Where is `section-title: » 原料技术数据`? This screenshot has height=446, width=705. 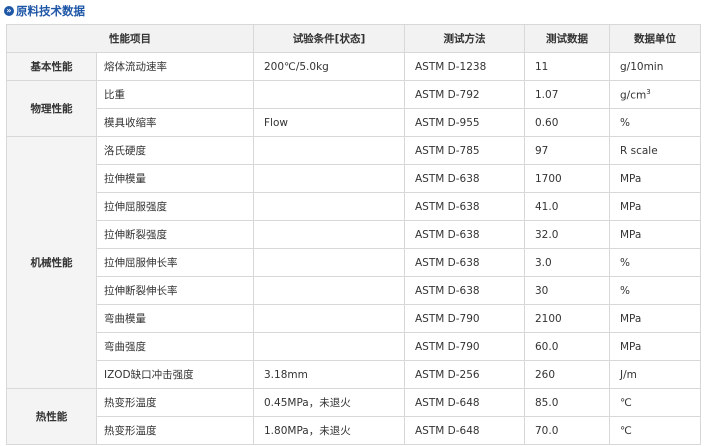
section-title: » 原料技术数据 is located at coordinates (44, 11).